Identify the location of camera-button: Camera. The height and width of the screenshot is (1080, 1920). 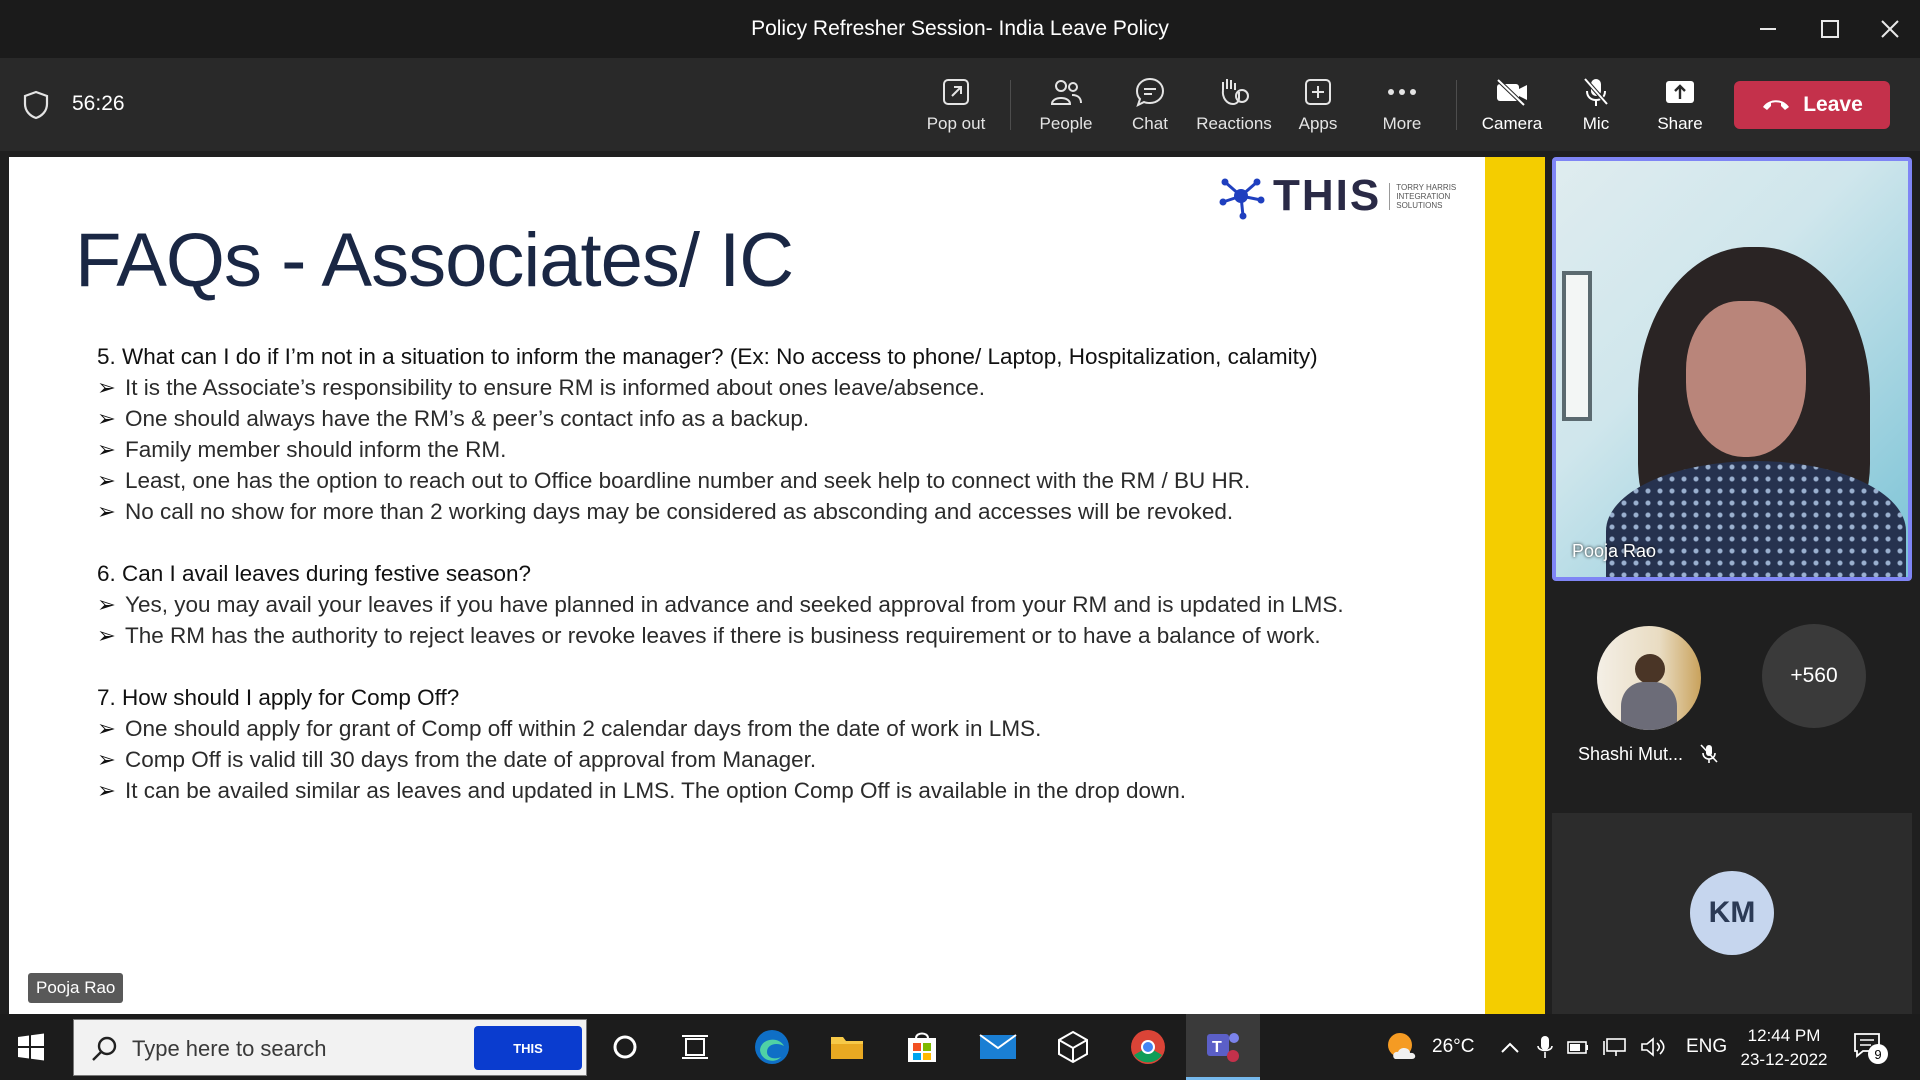
(1512, 107).